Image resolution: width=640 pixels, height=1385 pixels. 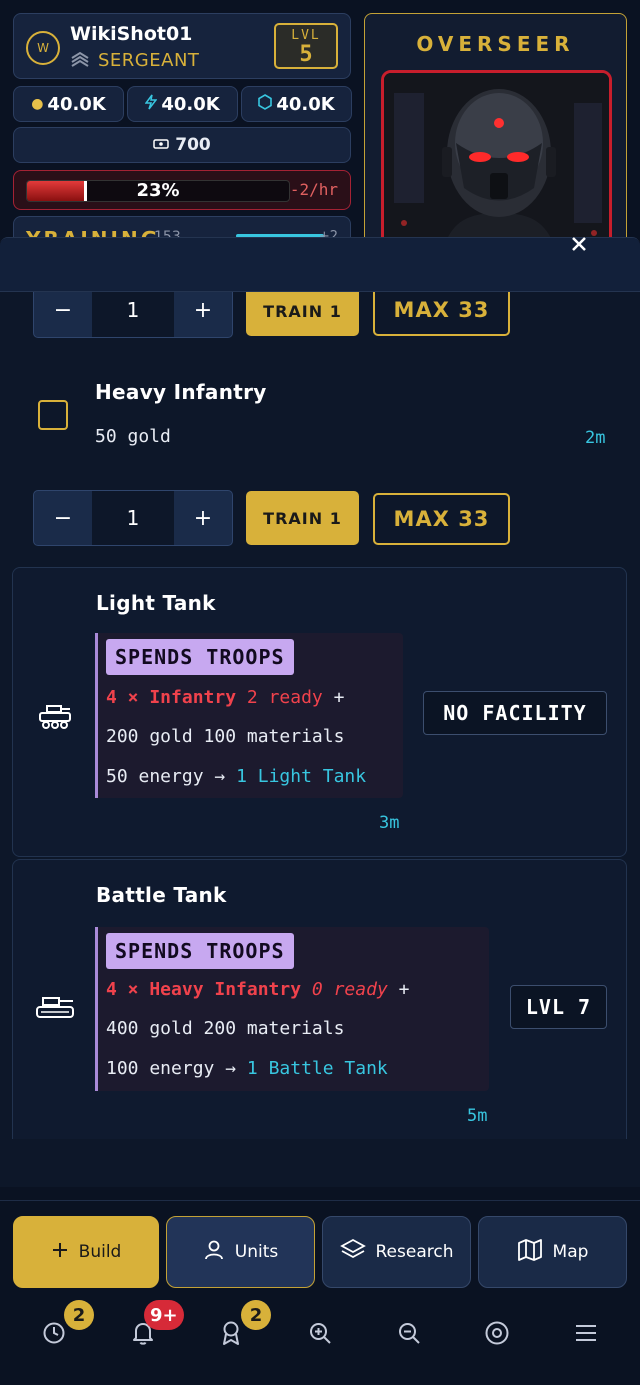 I want to click on light-tank-spends-tag: SPENDS TROOPS, so click(x=200, y=657).